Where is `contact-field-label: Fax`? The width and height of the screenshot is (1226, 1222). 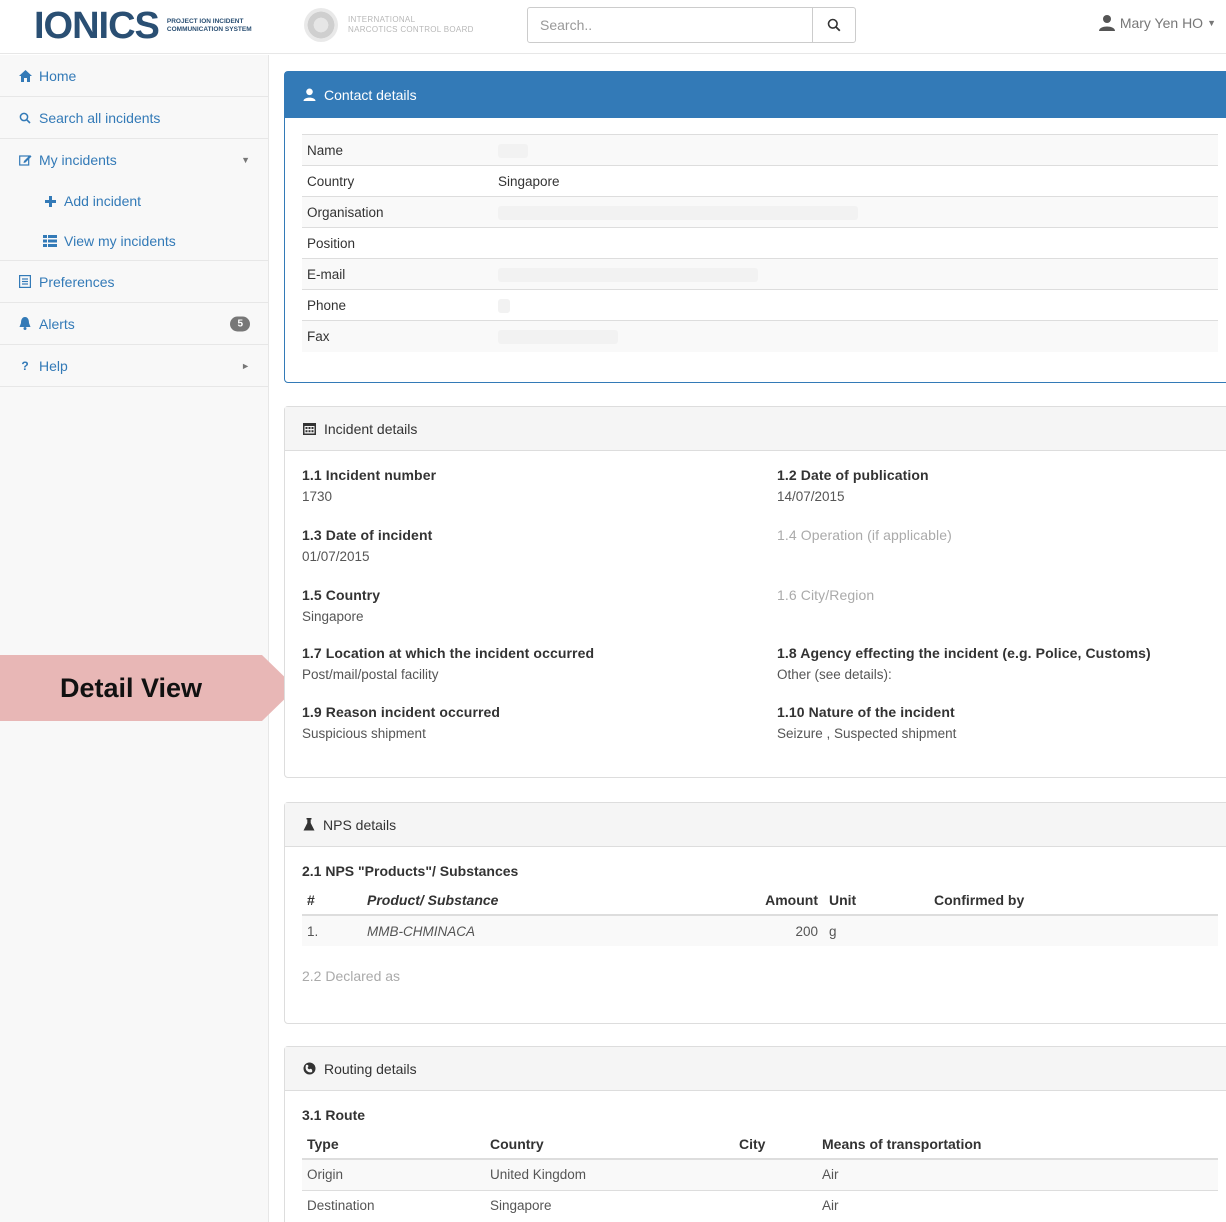
contact-field-label: Fax is located at coordinates (397, 336).